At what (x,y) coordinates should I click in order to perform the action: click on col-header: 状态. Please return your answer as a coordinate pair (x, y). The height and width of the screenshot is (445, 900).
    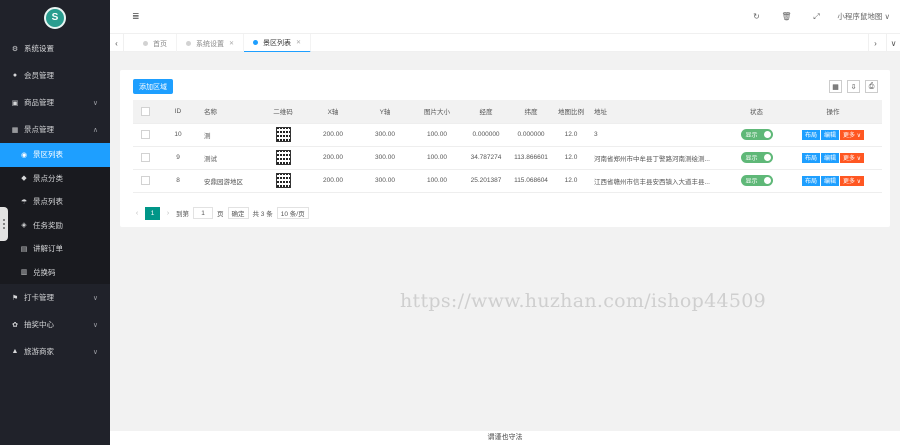
    Looking at the image, I should click on (756, 112).